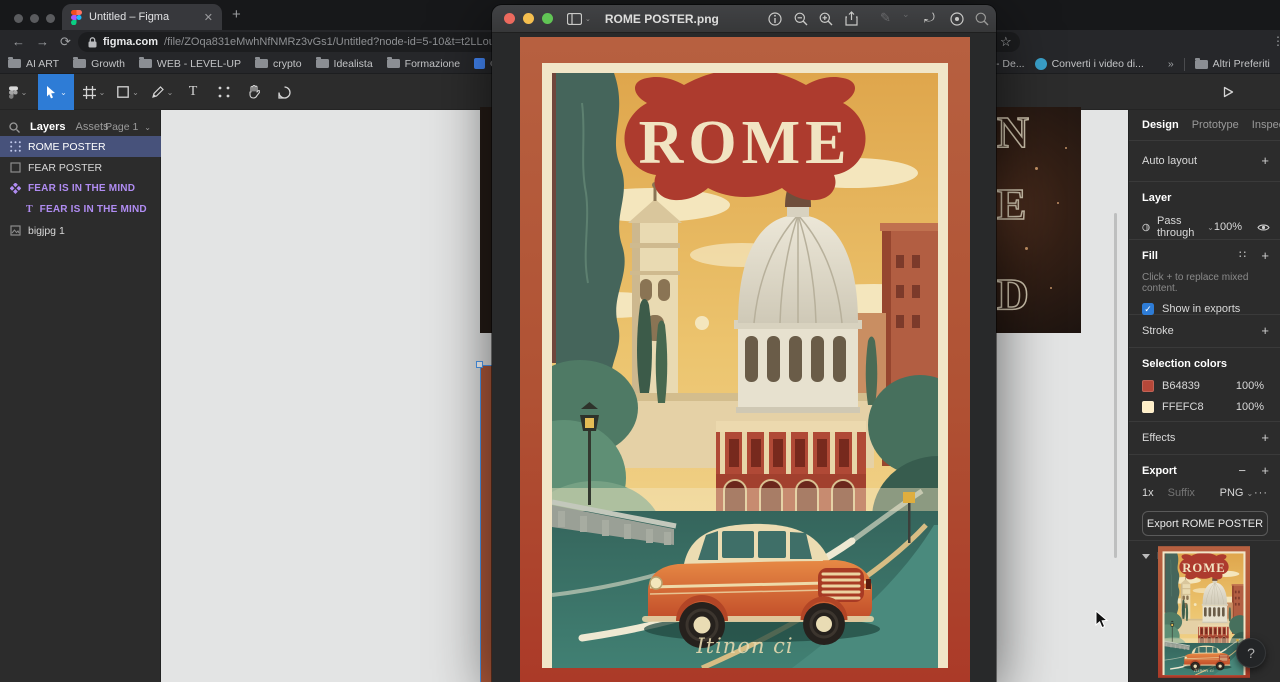 The height and width of the screenshot is (682, 1280). What do you see at coordinates (80, 188) in the screenshot?
I see `layer-row-component: FEAR IS IN THE MIND` at bounding box center [80, 188].